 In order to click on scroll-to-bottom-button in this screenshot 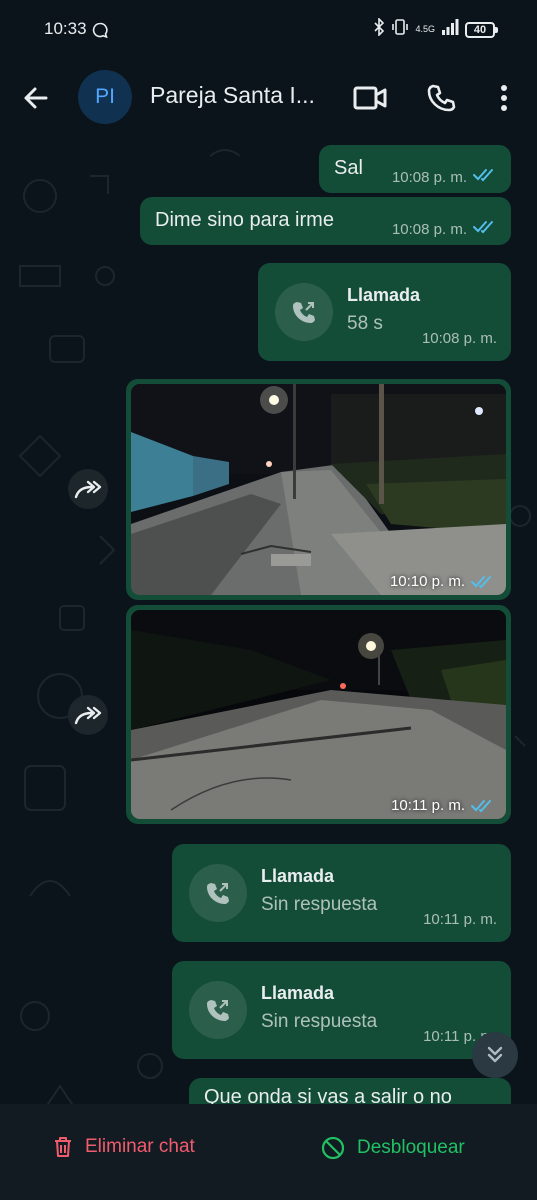, I will do `click(495, 1055)`.